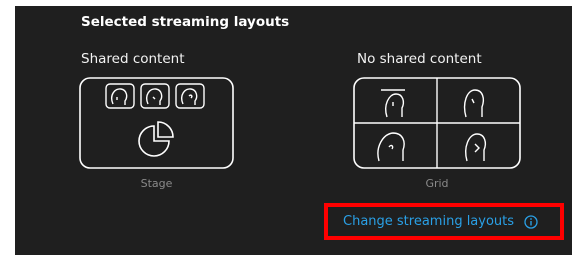  What do you see at coordinates (133, 59) in the screenshot?
I see `shared-content-label: Shared content` at bounding box center [133, 59].